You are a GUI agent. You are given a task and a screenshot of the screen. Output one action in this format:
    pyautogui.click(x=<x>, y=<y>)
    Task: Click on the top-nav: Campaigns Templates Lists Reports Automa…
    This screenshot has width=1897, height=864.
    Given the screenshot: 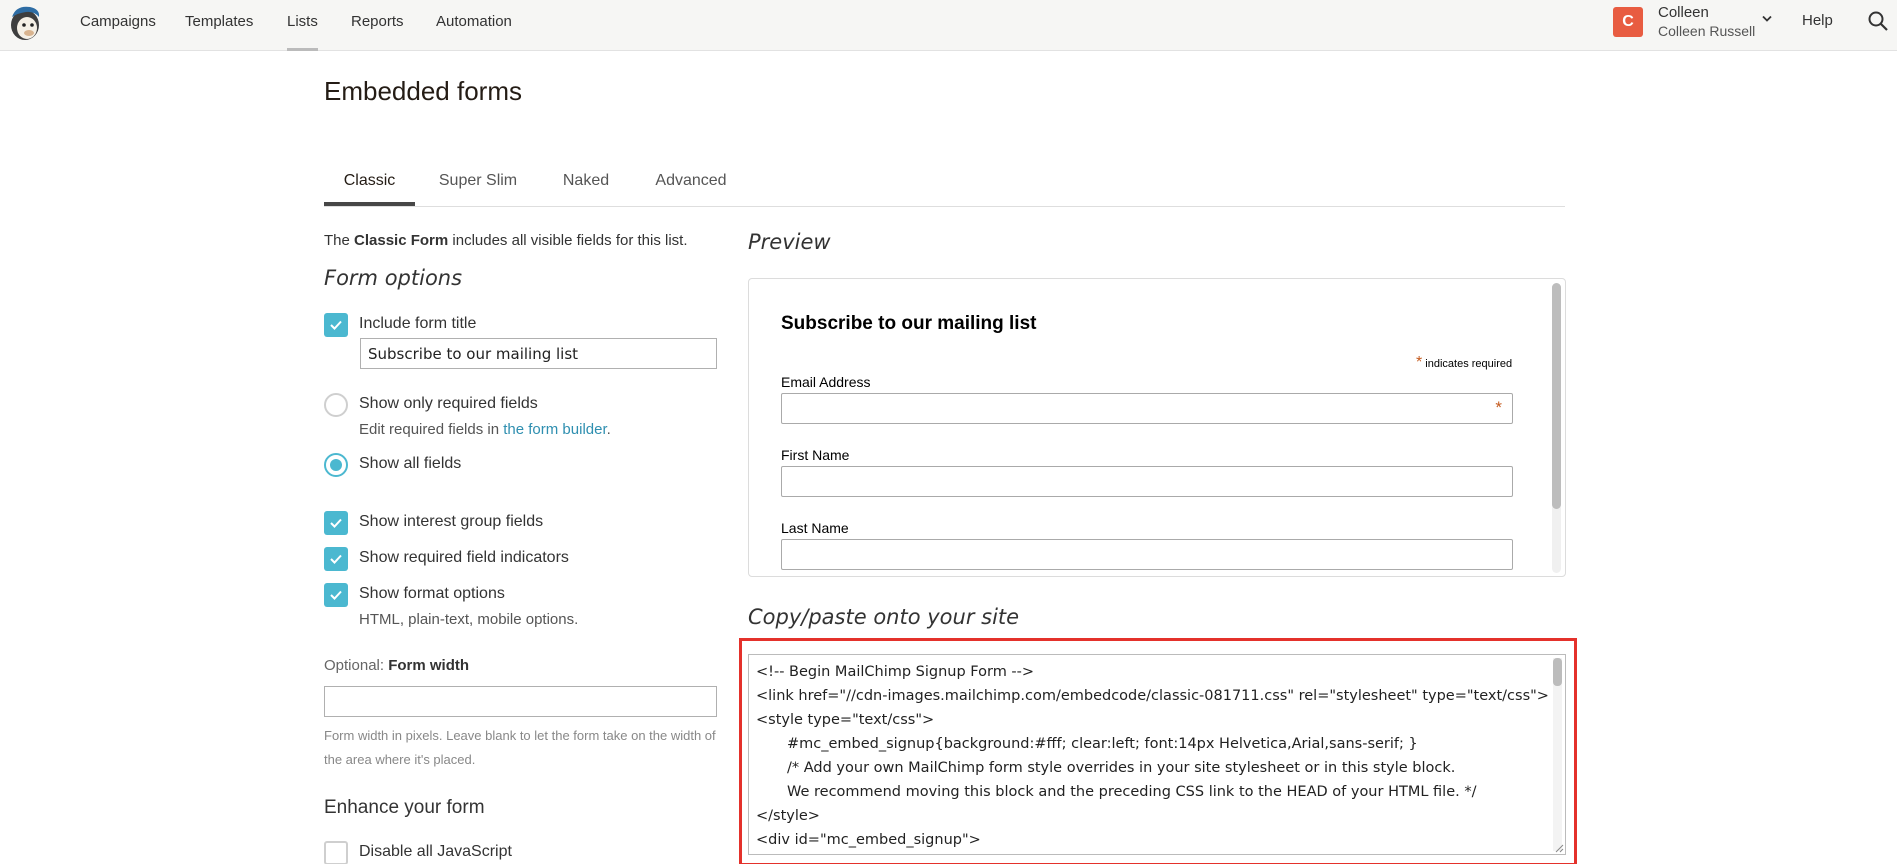 What is the action you would take?
    pyautogui.click(x=948, y=25)
    